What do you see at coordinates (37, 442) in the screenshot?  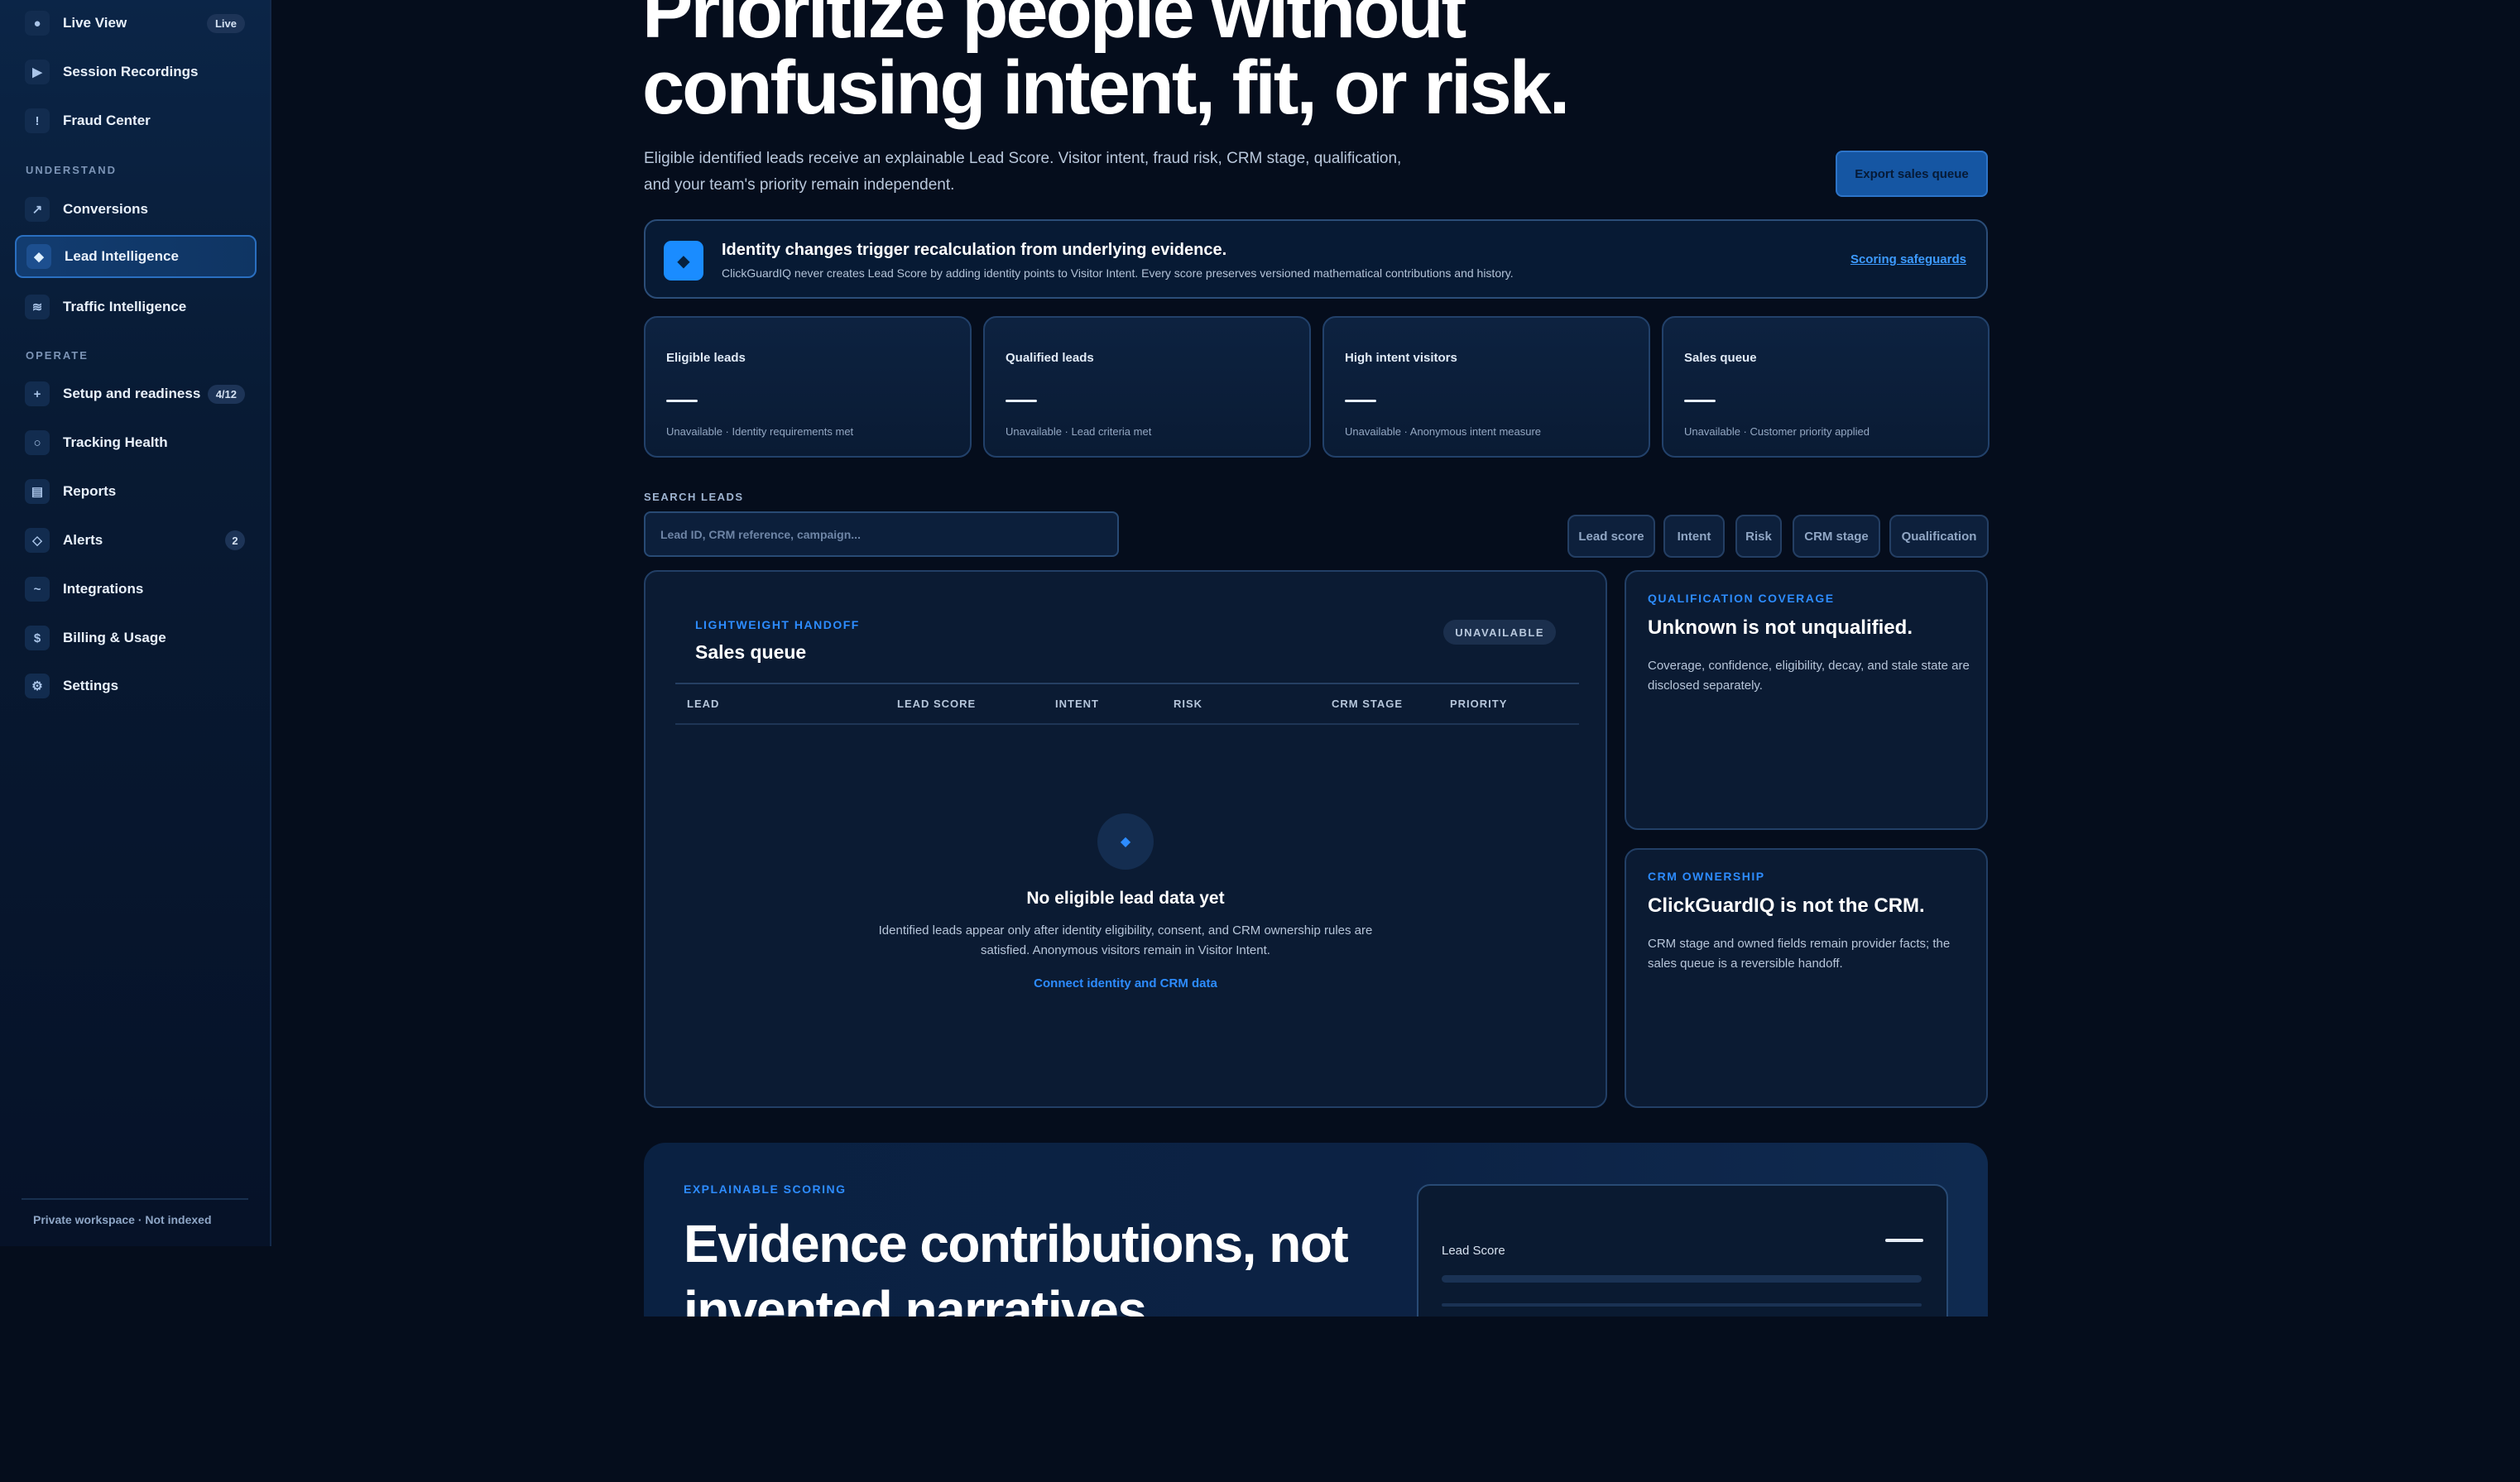 I see `circle-icon: ○` at bounding box center [37, 442].